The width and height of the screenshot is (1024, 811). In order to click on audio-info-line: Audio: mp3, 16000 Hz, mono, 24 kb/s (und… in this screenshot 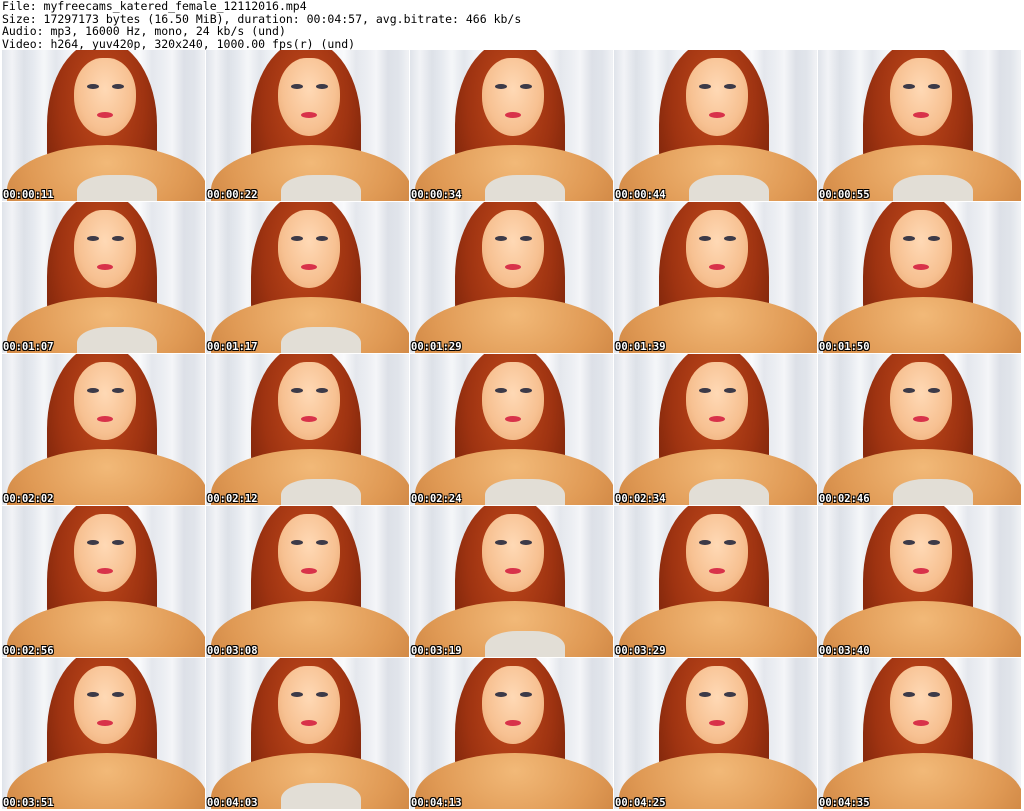, I will do `click(144, 31)`.